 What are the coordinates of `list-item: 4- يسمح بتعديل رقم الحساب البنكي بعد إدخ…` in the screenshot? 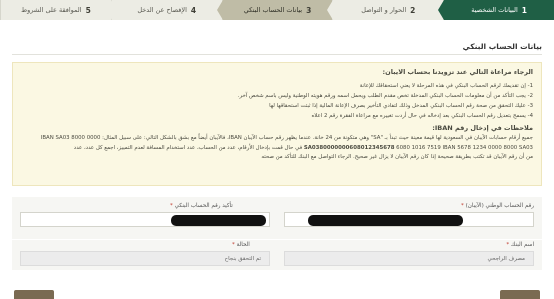 It's located at (422, 116).